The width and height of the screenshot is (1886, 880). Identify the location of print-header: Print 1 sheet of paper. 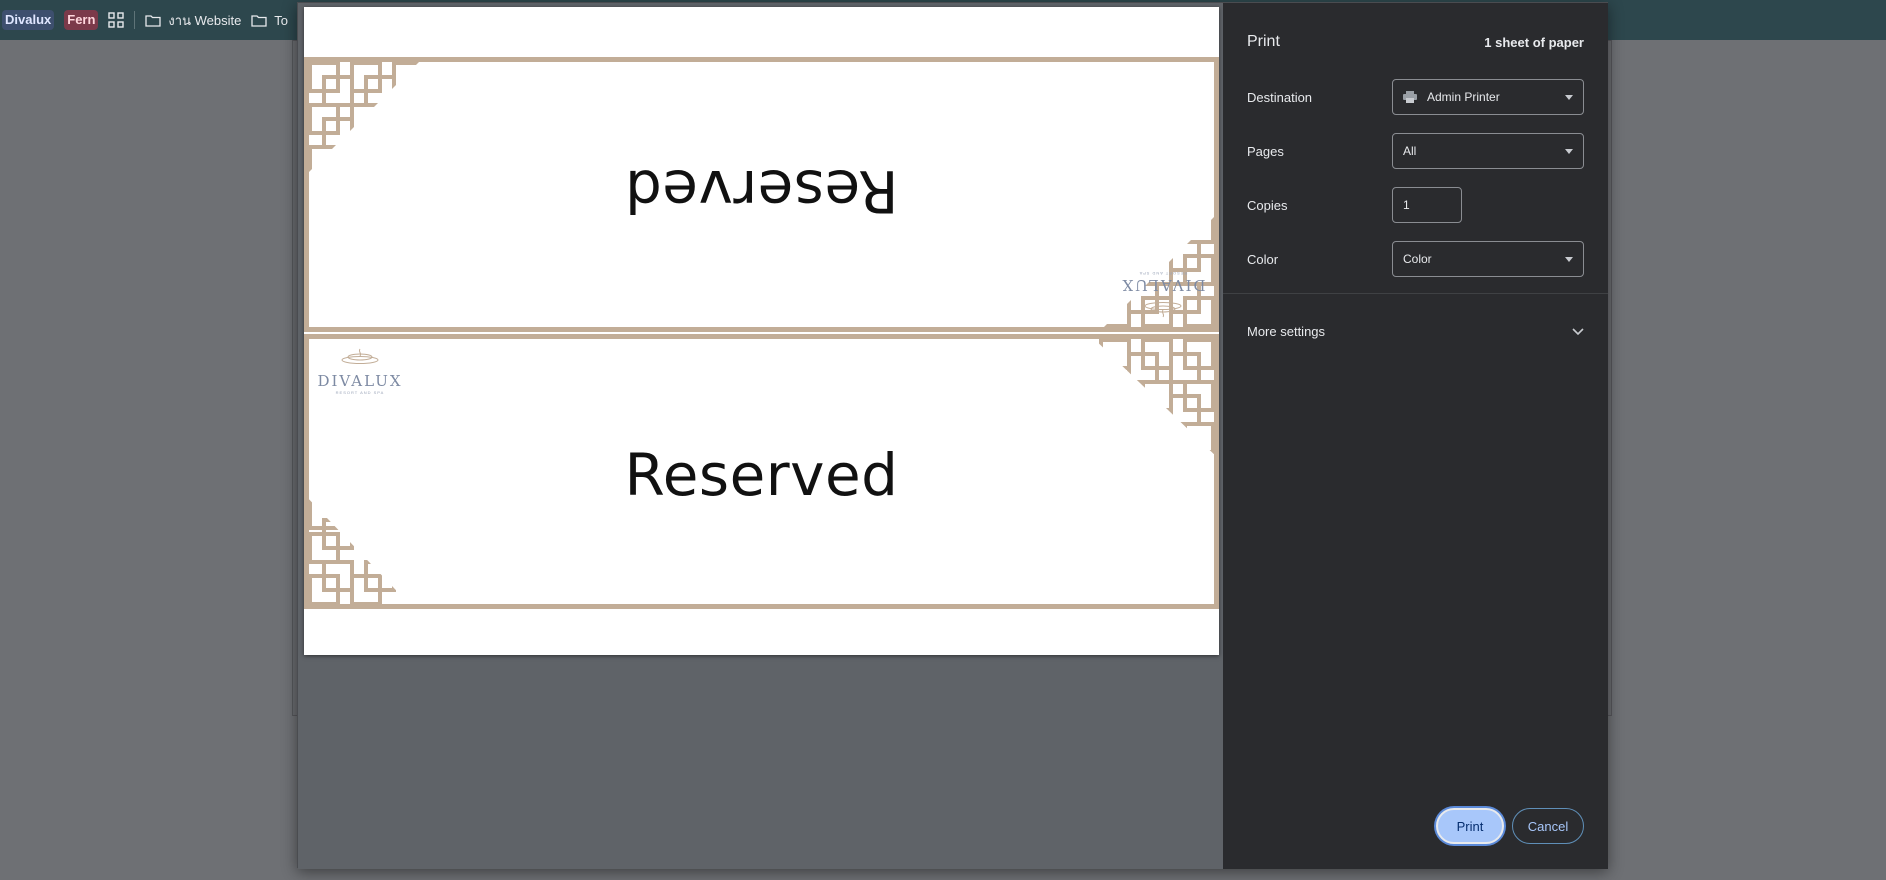
(1415, 42).